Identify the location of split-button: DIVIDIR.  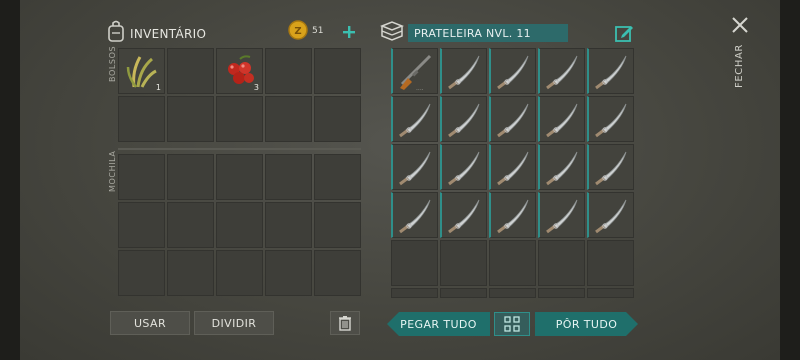
(234, 323).